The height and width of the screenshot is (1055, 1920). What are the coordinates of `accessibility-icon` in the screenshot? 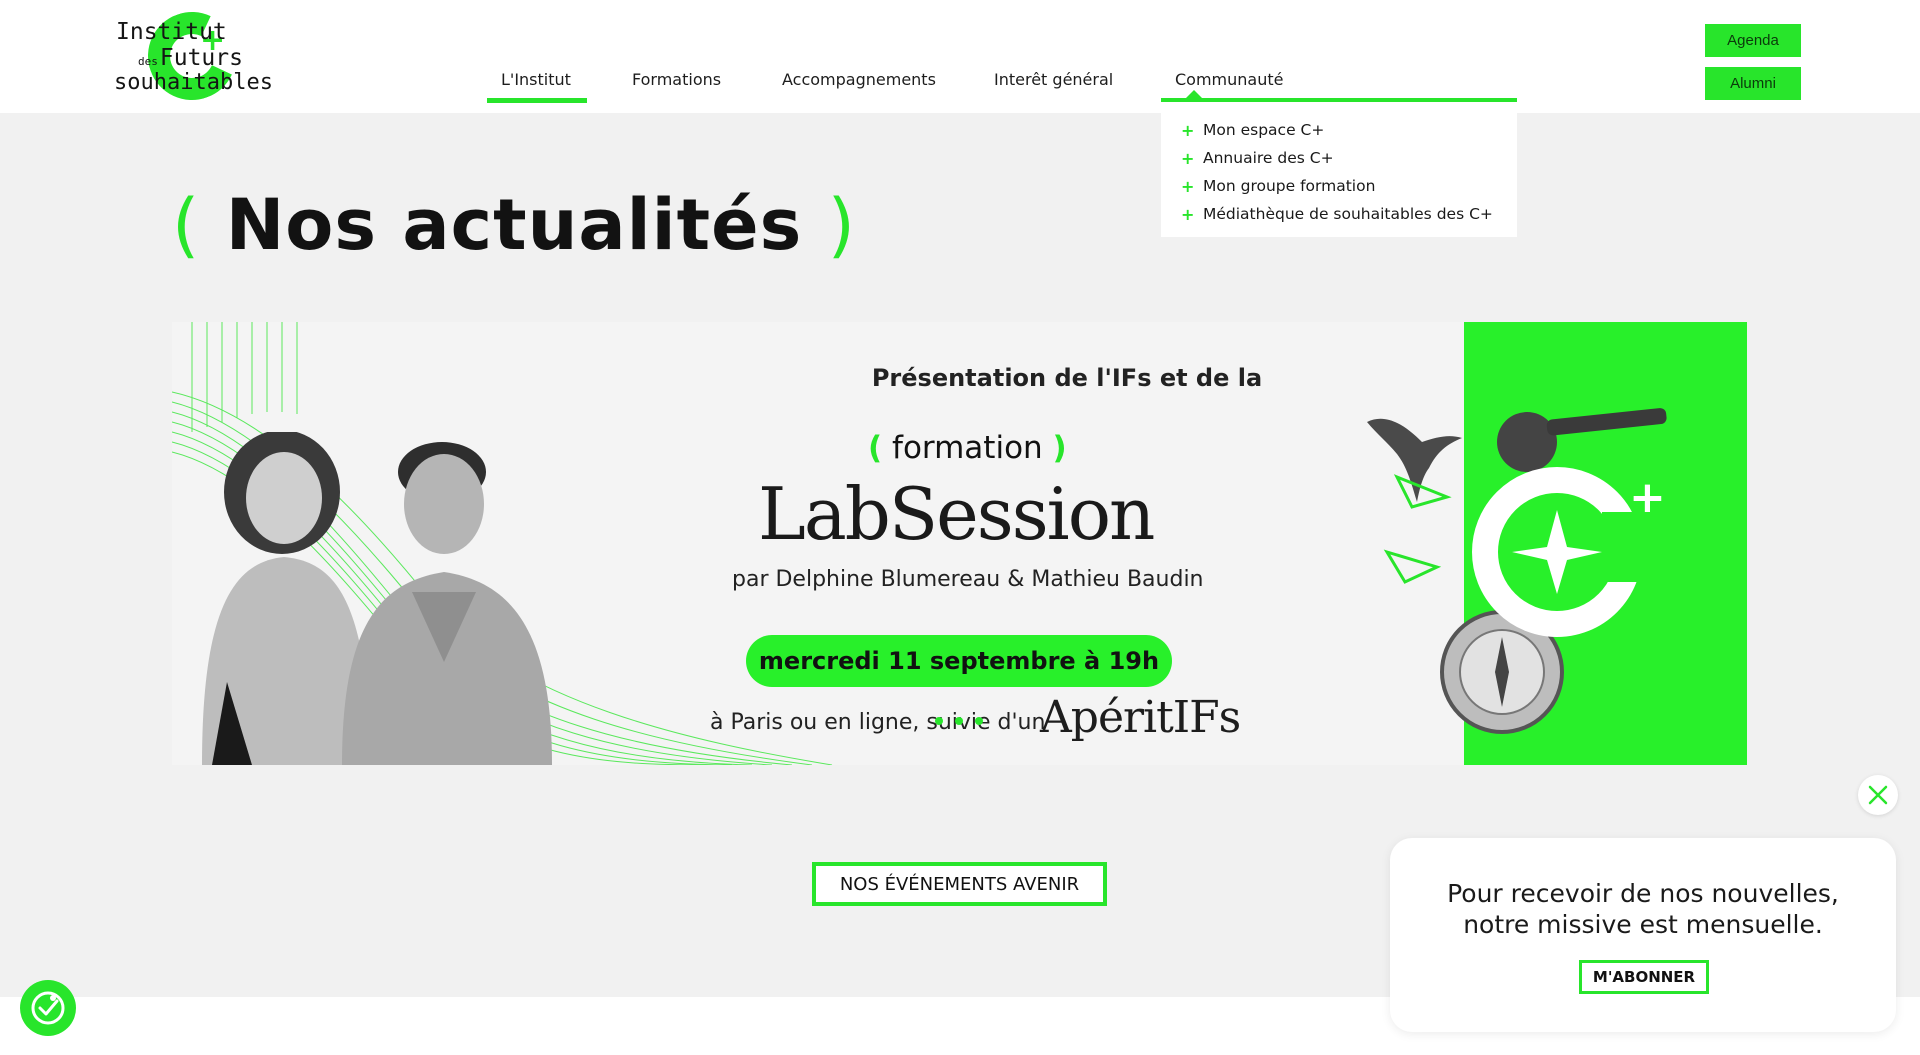 It's located at (48, 1008).